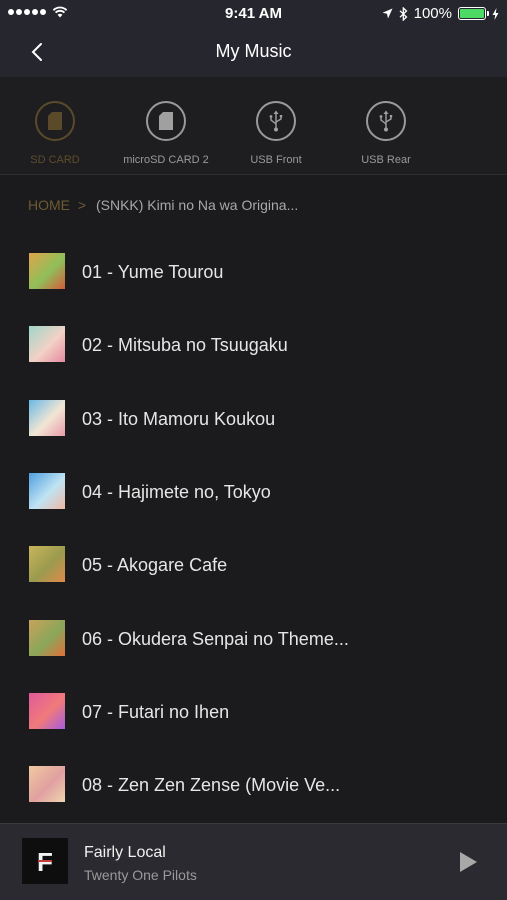 Image resolution: width=507 pixels, height=900 pixels. I want to click on source-label: SD CARD, so click(55, 160).